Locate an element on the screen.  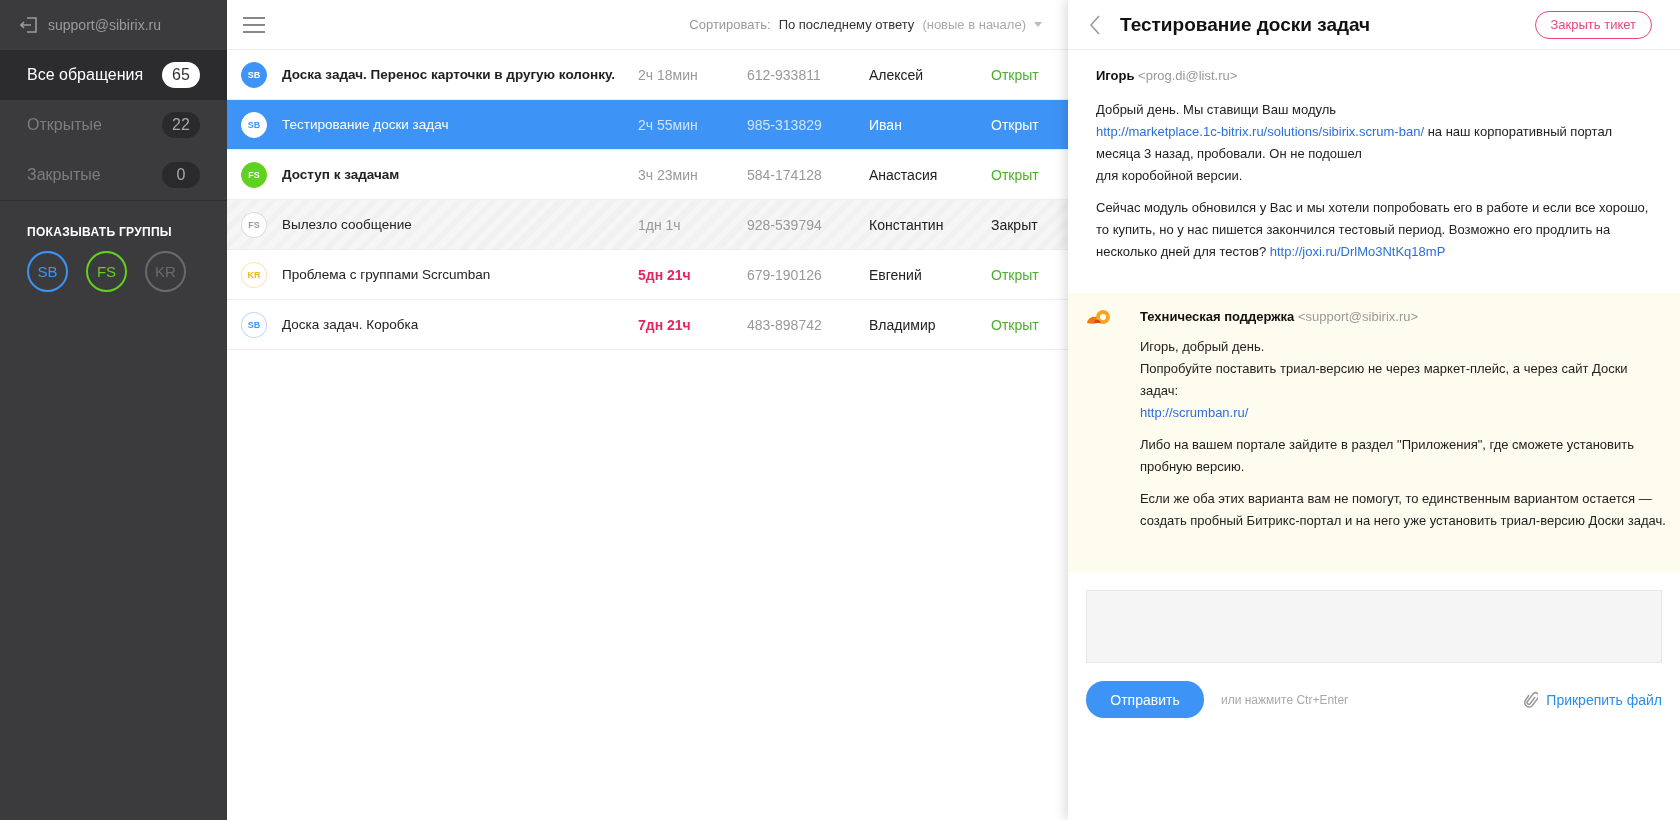
client-name: Иван is located at coordinates (886, 124).